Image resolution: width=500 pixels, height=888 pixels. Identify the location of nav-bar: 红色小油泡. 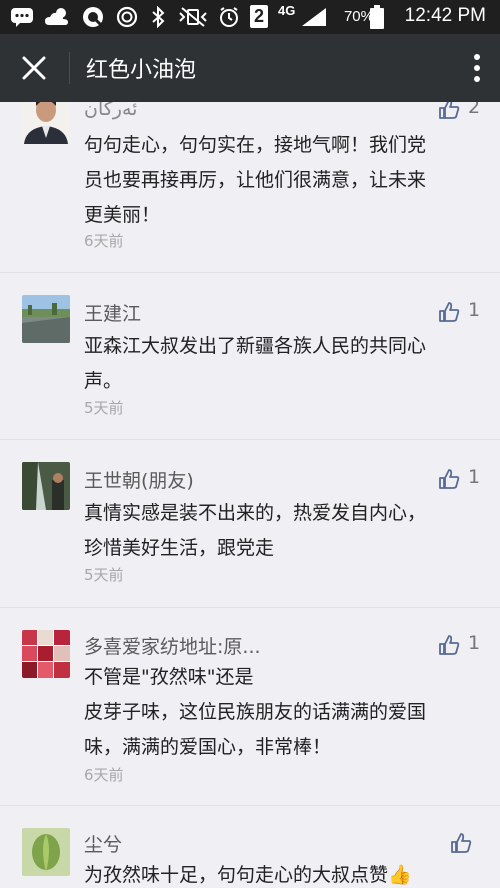
(250, 68).